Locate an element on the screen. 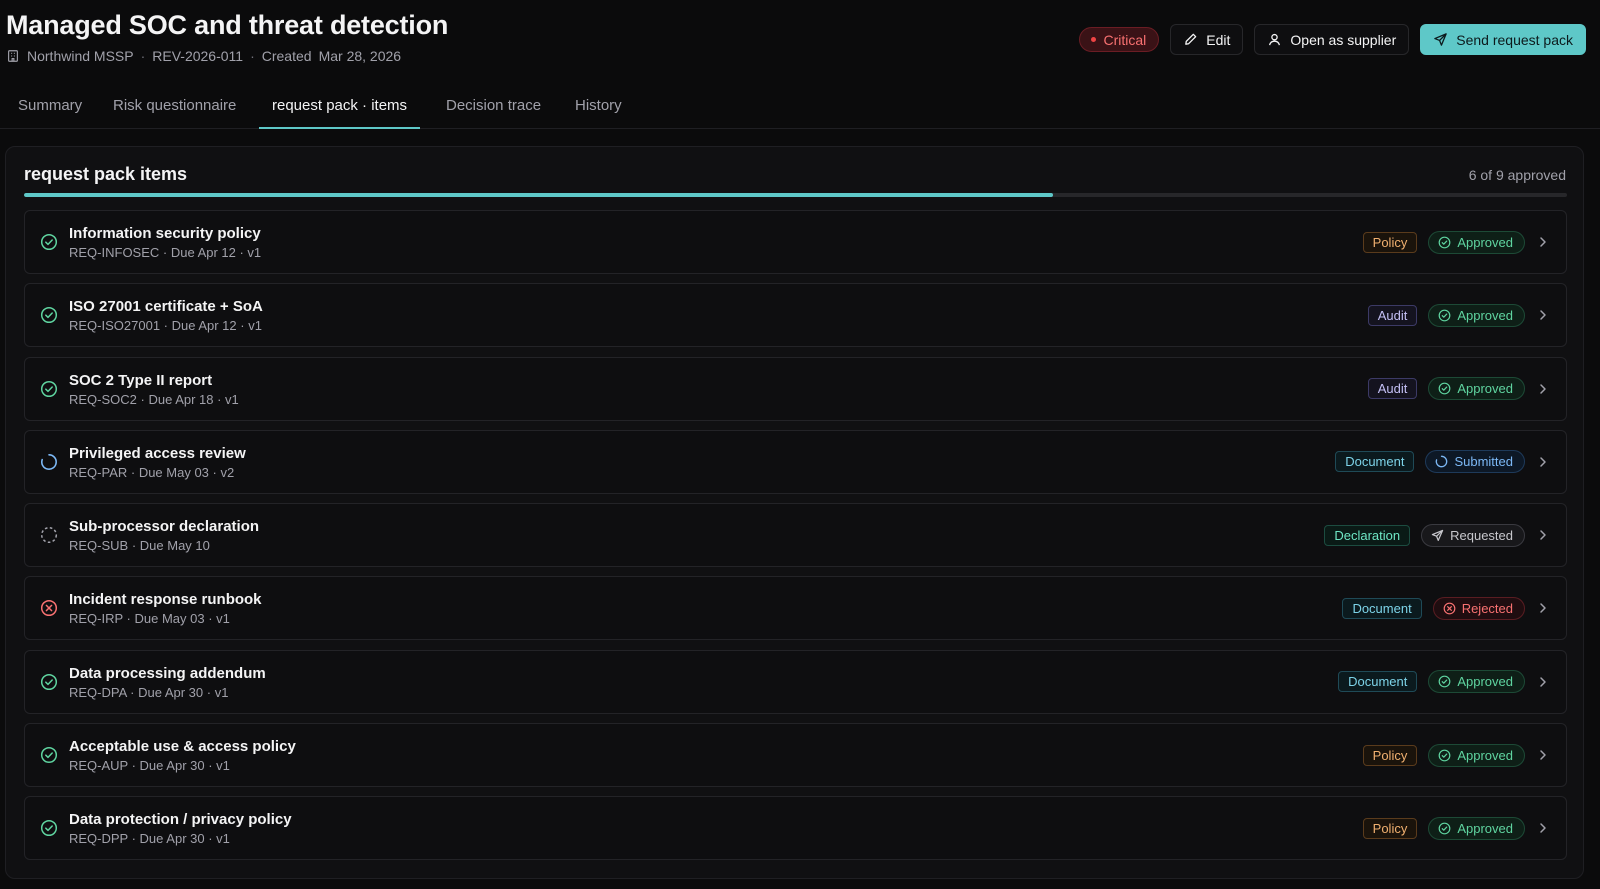 The width and height of the screenshot is (1600, 889). item-type-tag: Declaration is located at coordinates (1367, 535).